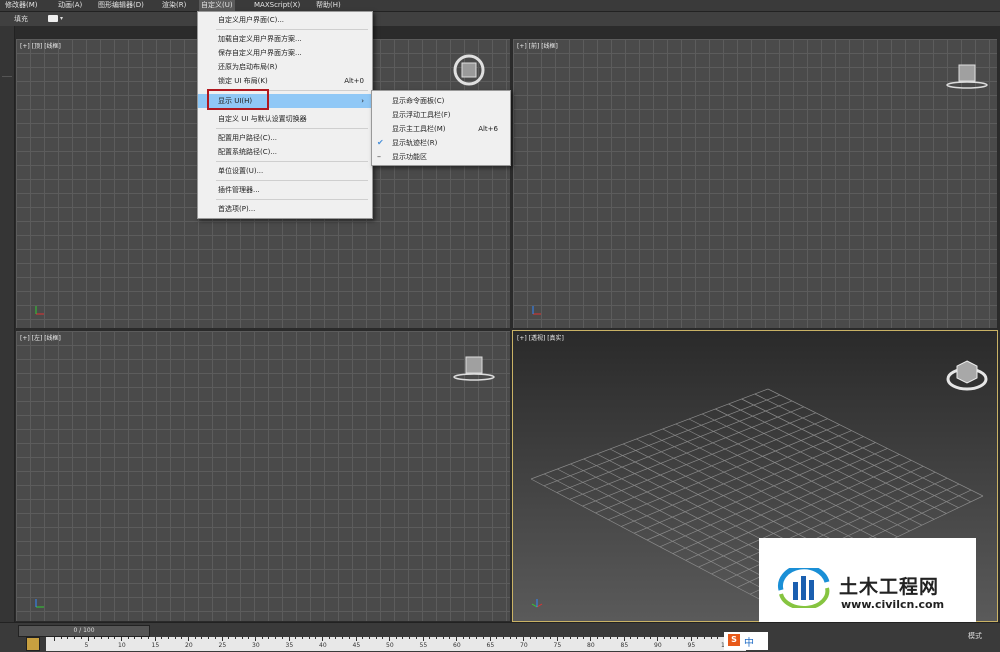 Image resolution: width=1000 pixels, height=652 pixels. Describe the element at coordinates (285, 81) in the screenshot. I see `menu-item-lock-ui: 锁定 UI 布局(K) Alt+0` at that location.